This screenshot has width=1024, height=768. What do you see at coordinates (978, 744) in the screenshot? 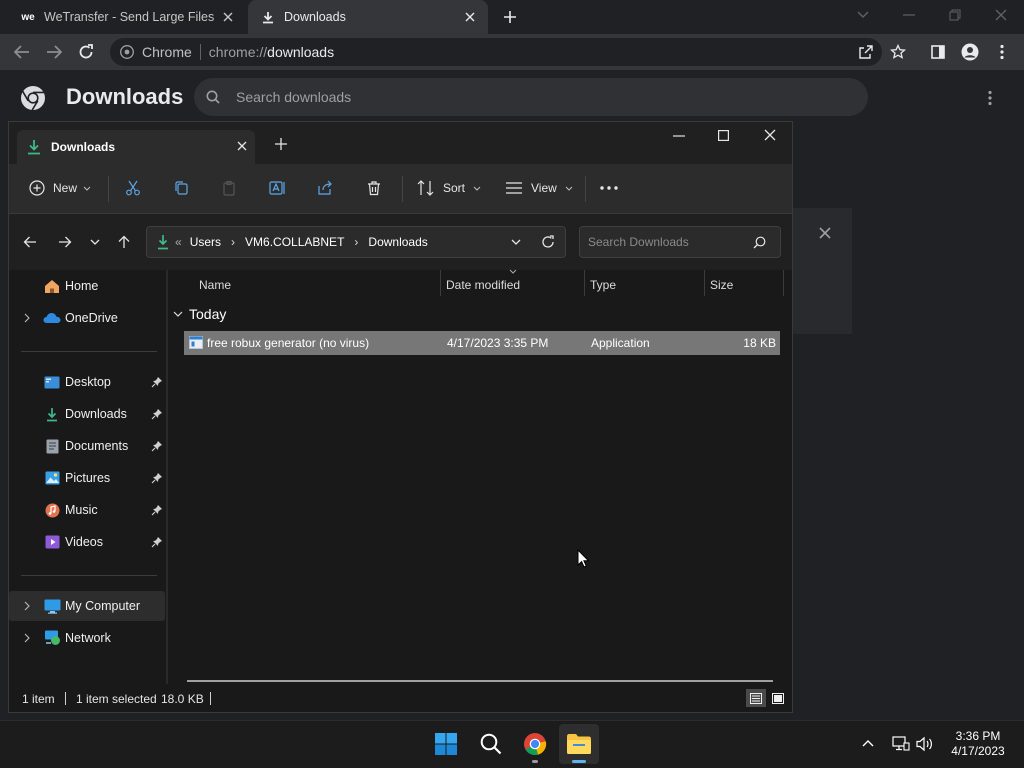
I see `taskbar-clock: 3:36 PM 4/17/2023` at bounding box center [978, 744].